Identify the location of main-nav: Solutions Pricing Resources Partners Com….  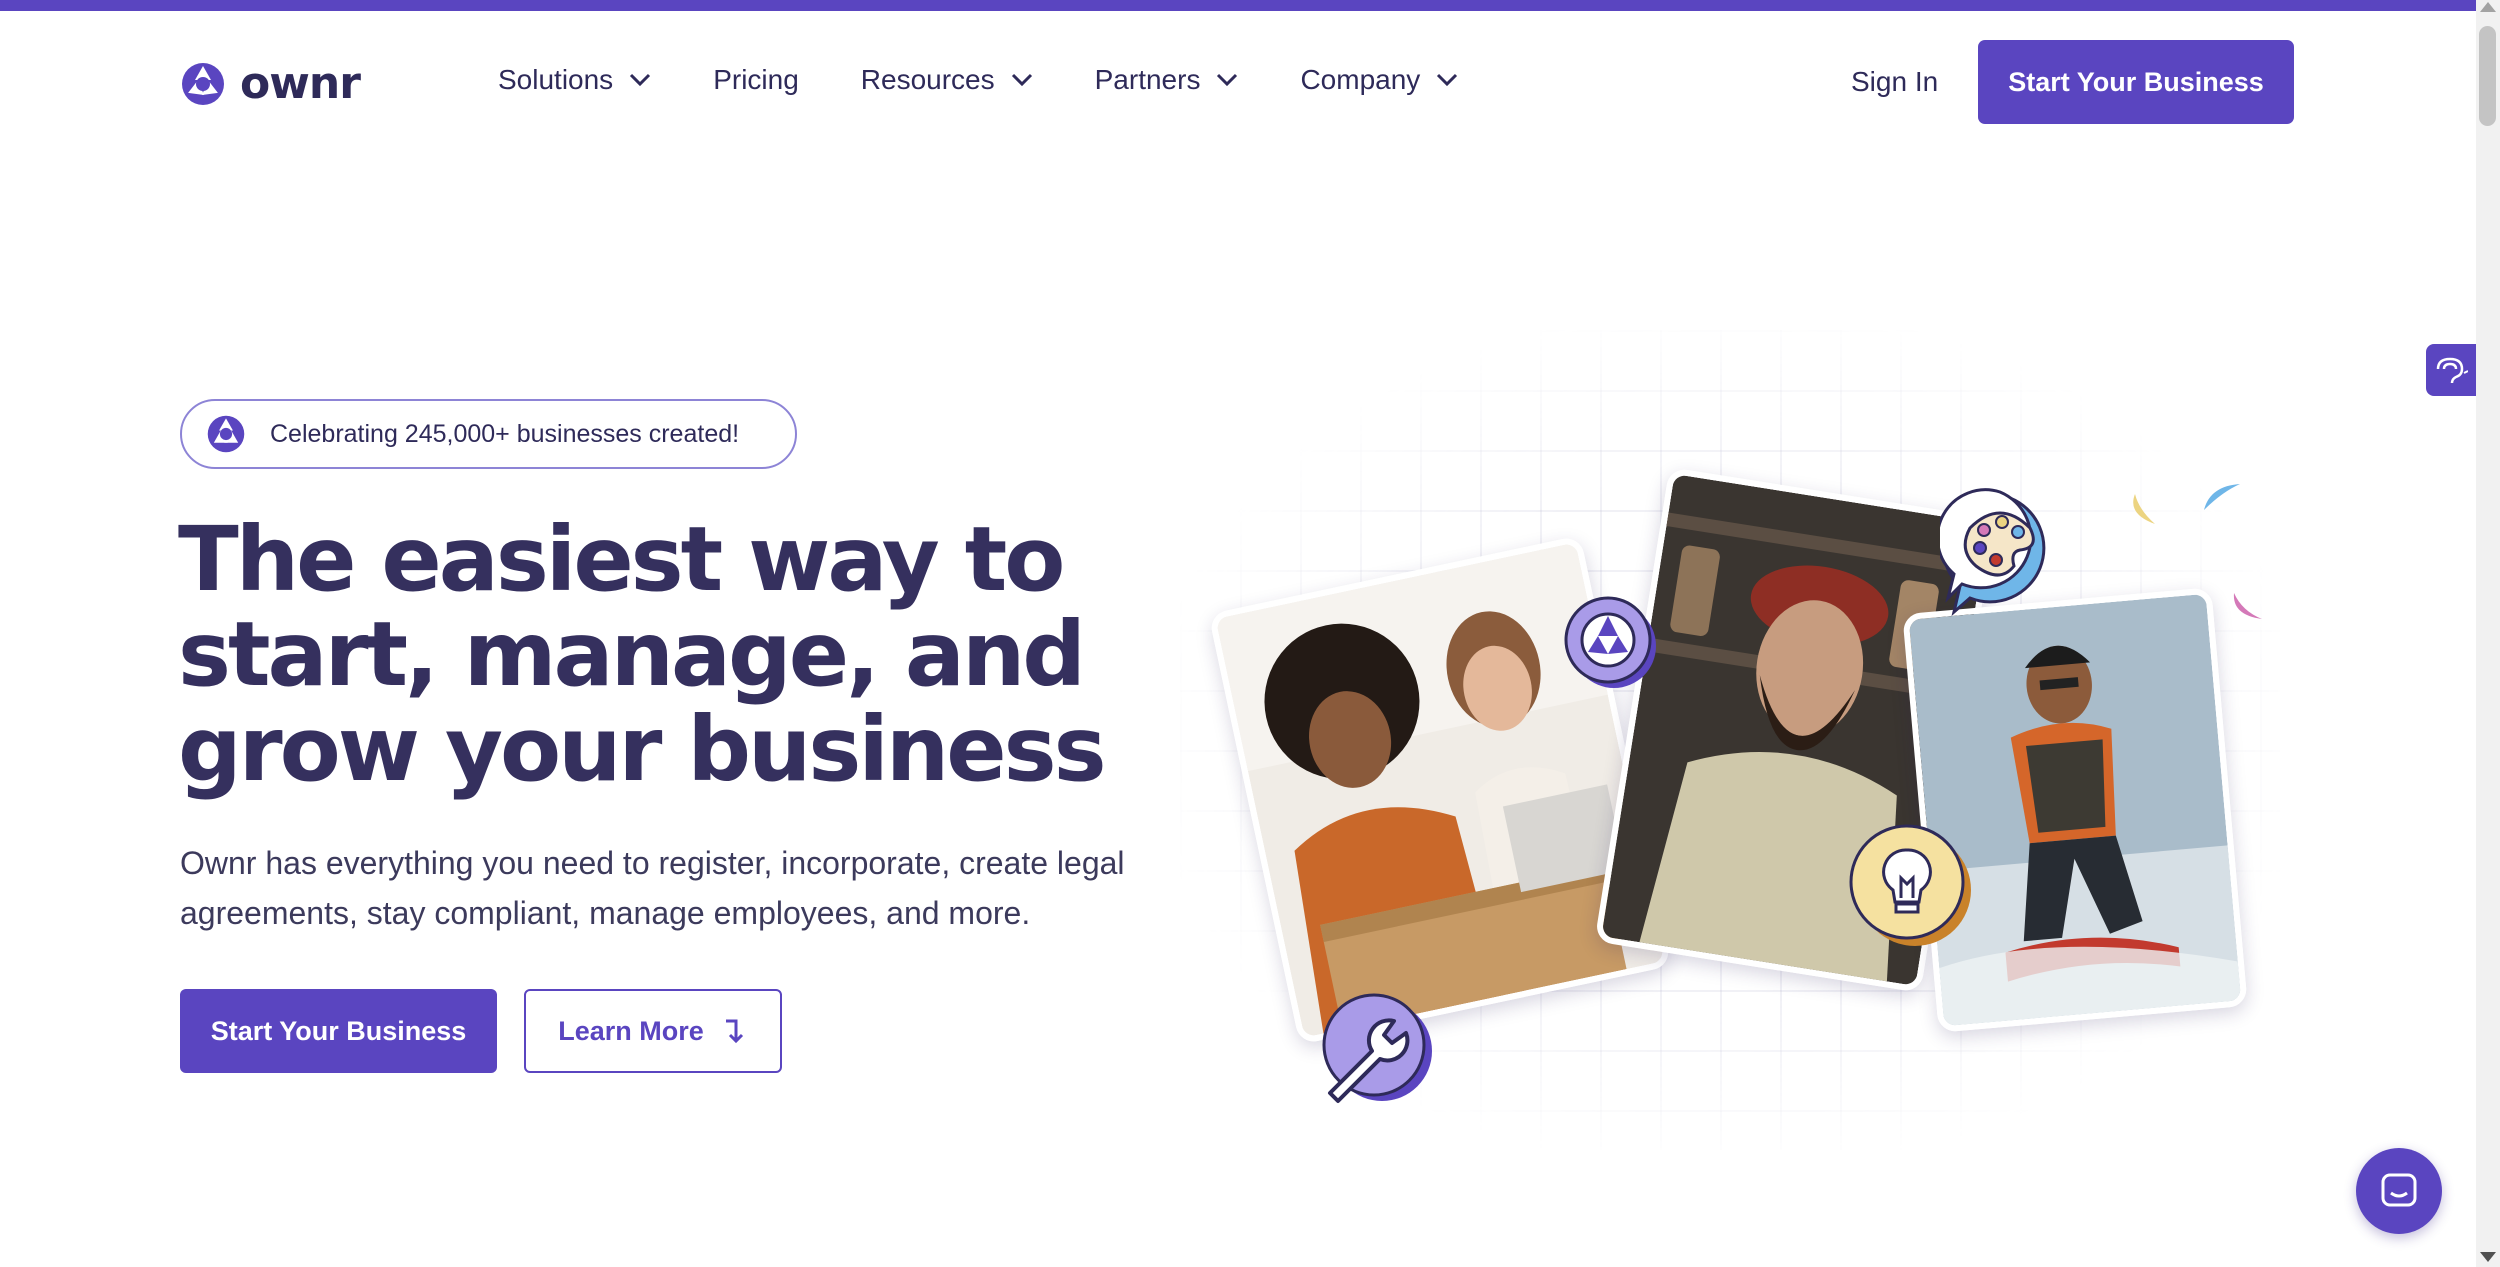
(1009, 80).